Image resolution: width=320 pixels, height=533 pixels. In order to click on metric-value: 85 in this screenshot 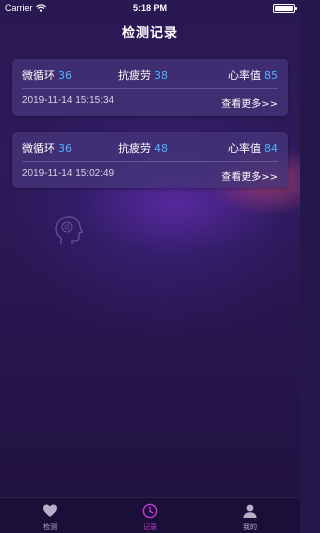, I will do `click(271, 75)`.